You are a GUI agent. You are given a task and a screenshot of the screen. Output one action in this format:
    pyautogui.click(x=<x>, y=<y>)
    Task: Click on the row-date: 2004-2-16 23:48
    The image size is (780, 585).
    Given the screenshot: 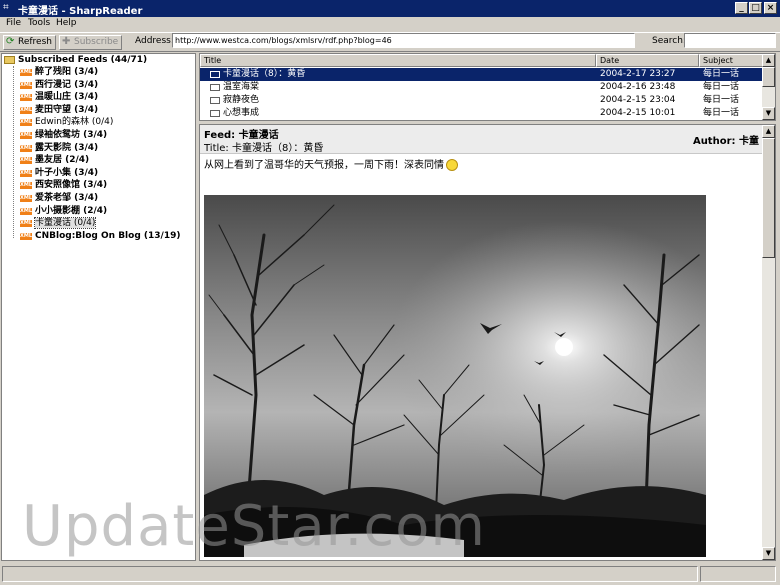 What is the action you would take?
    pyautogui.click(x=638, y=87)
    